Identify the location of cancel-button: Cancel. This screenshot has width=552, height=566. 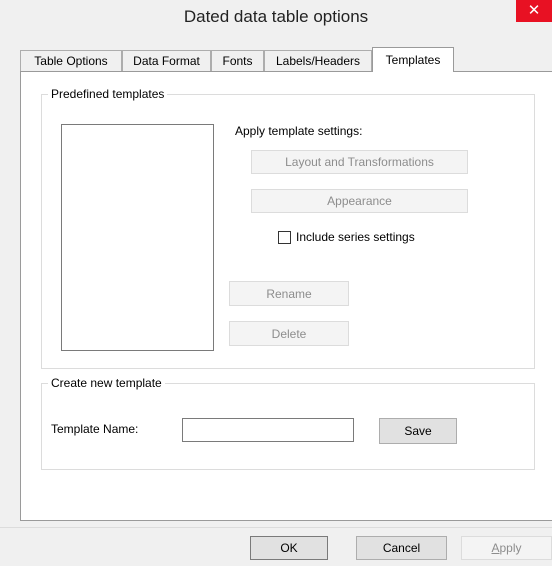
(401, 548).